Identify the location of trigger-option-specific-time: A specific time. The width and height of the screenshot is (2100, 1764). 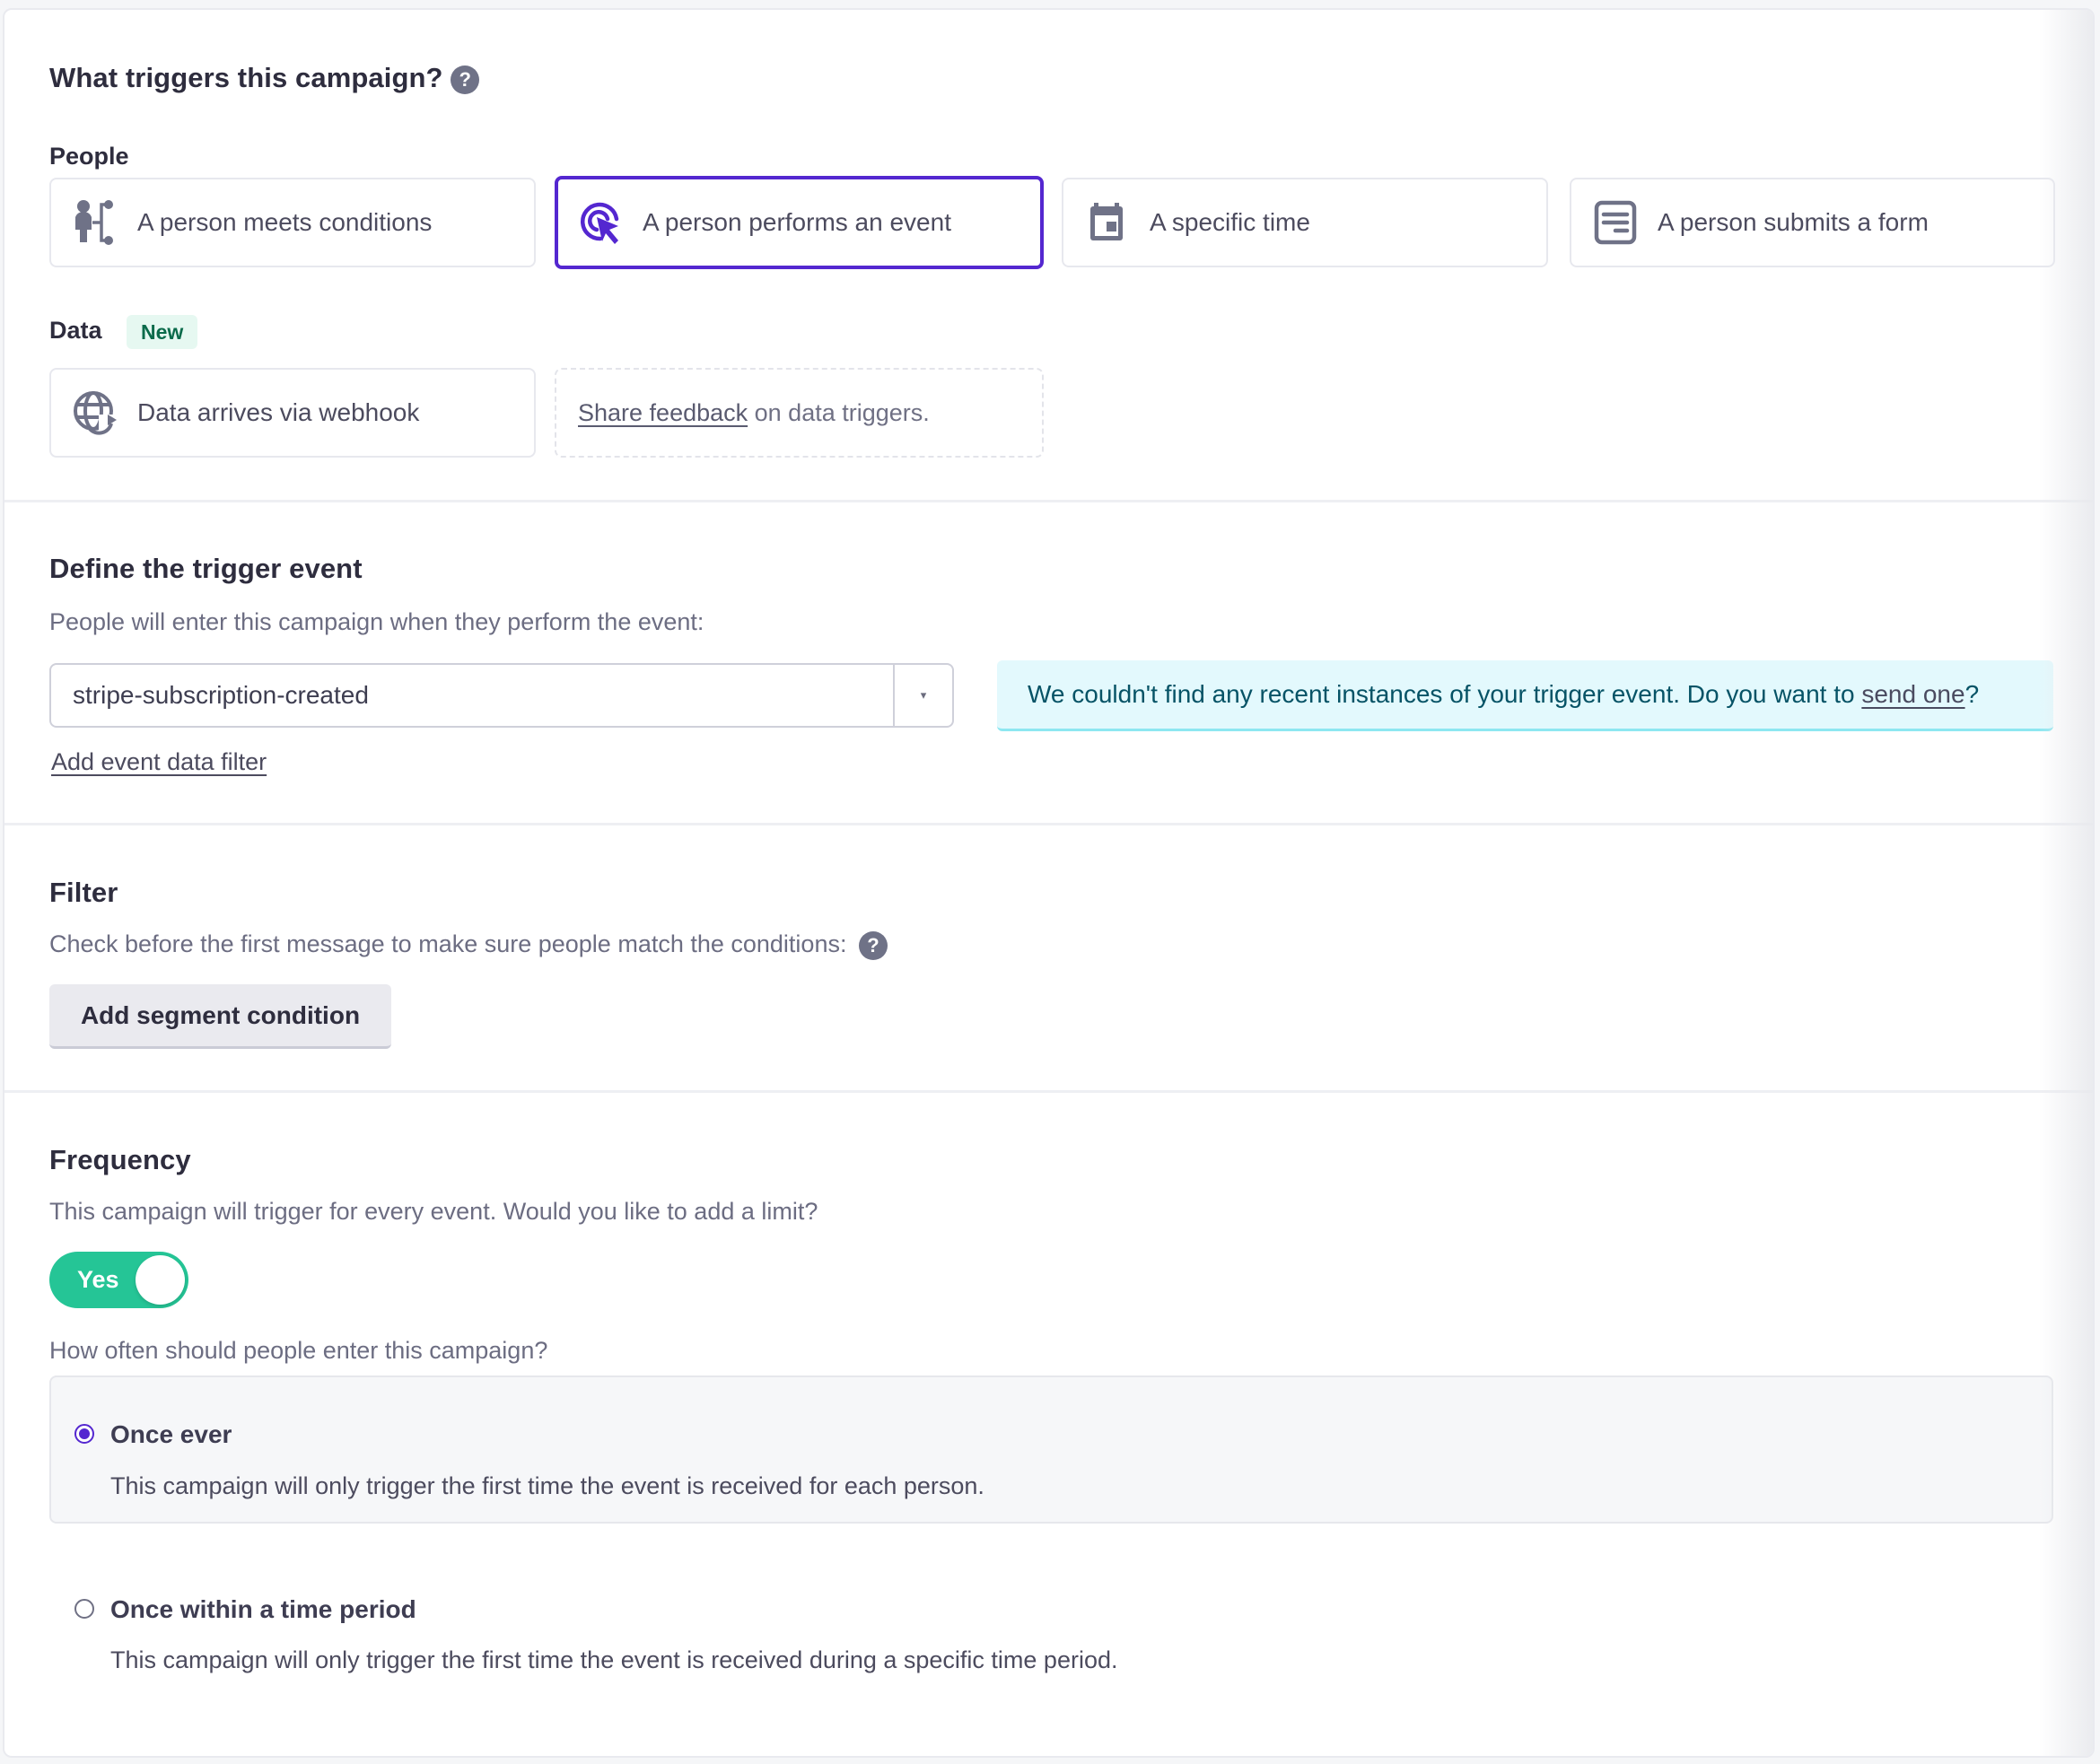
(1305, 222).